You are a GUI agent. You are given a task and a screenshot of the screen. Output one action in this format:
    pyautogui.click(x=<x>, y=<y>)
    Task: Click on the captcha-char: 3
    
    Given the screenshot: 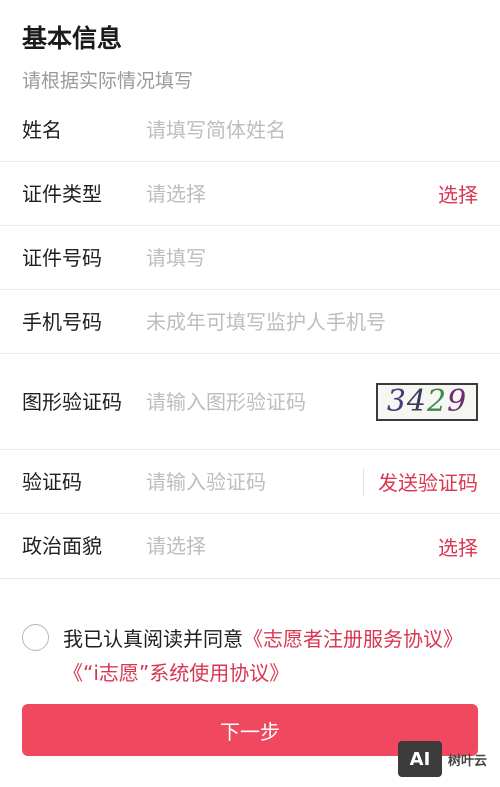 What is the action you would take?
    pyautogui.click(x=396, y=401)
    